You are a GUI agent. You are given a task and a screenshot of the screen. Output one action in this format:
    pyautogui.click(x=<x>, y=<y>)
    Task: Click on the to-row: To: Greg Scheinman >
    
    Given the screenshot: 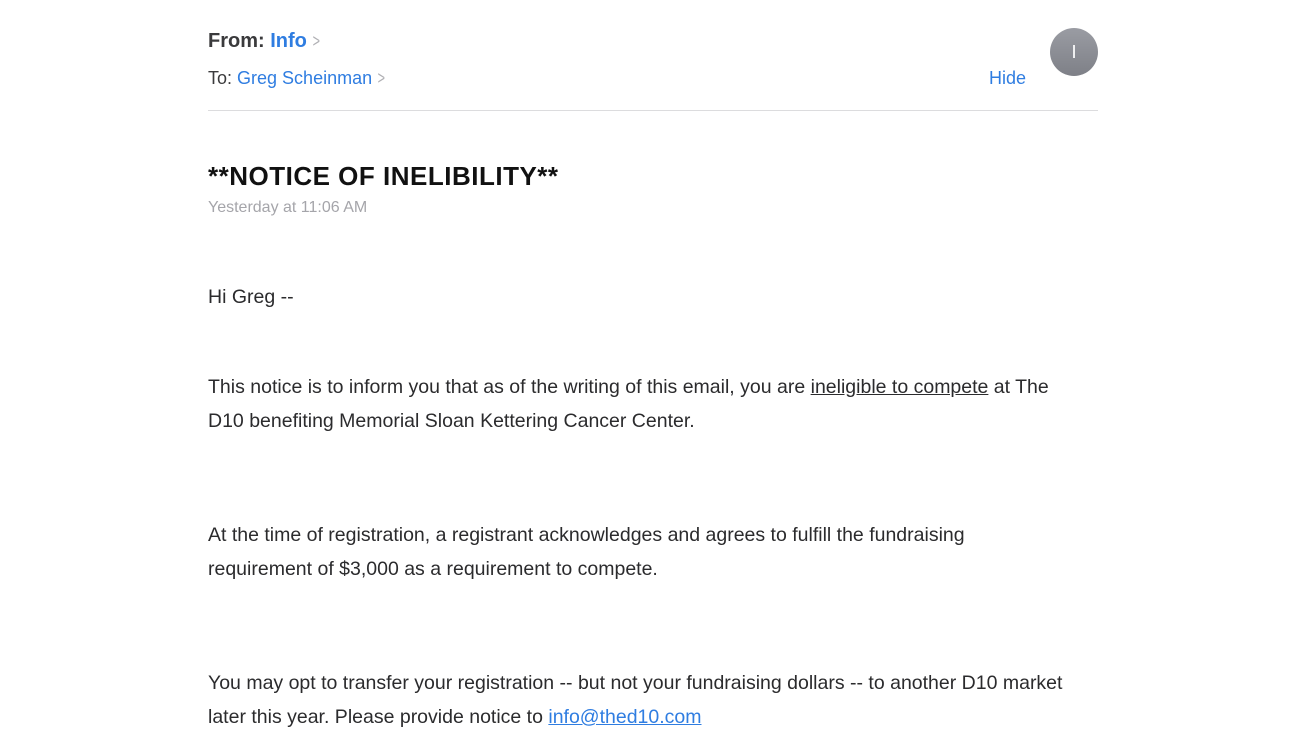 What is the action you would take?
    pyautogui.click(x=297, y=78)
    